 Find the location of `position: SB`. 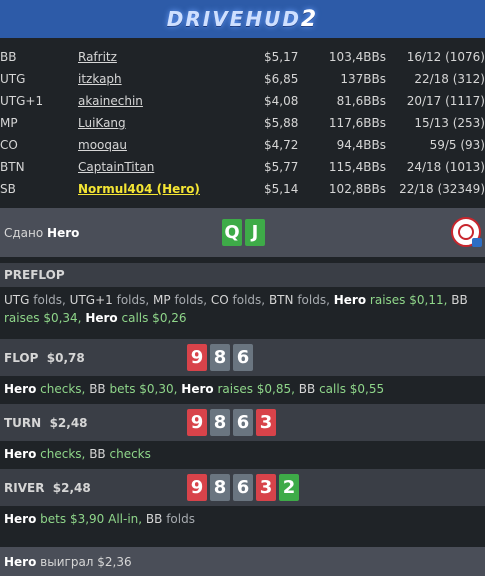

position: SB is located at coordinates (8, 189).